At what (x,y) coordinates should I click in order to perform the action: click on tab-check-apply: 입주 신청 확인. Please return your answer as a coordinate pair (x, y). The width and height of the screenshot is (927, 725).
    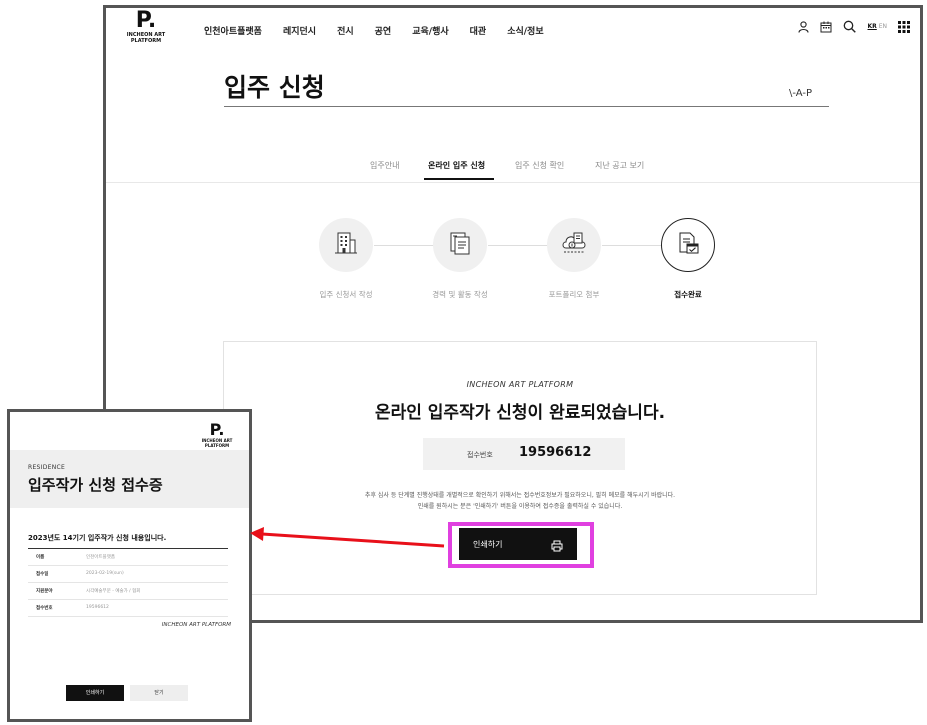
    Looking at the image, I should click on (539, 165).